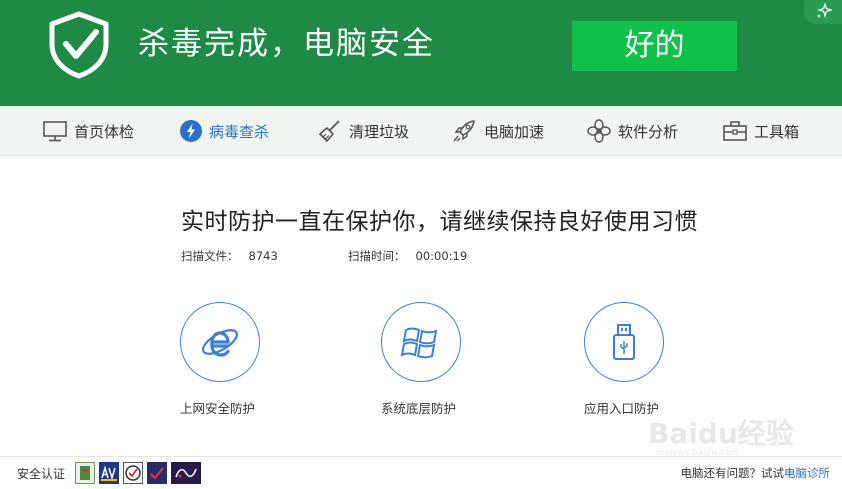 This screenshot has width=842, height=489. Describe the element at coordinates (732, 473) in the screenshot. I see `help-prompt: 电脑还有问题？试试` at that location.